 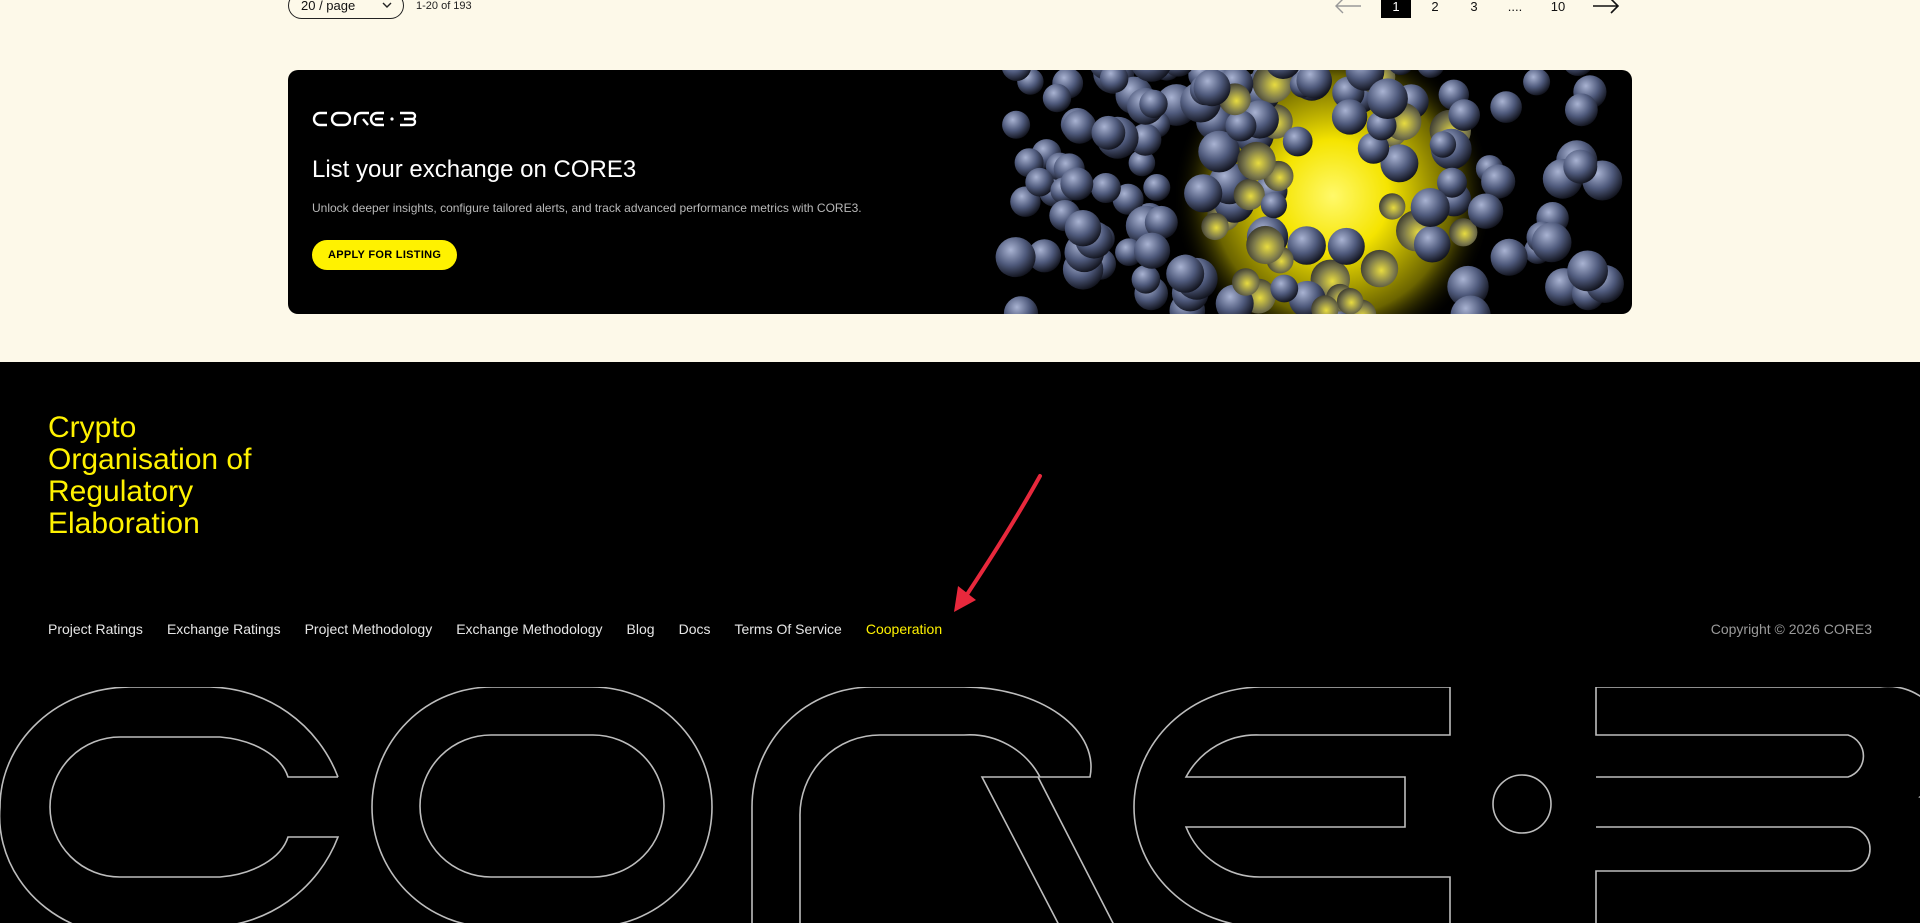 I want to click on copyright: Copyright © 2026 CORE3, so click(x=1791, y=629).